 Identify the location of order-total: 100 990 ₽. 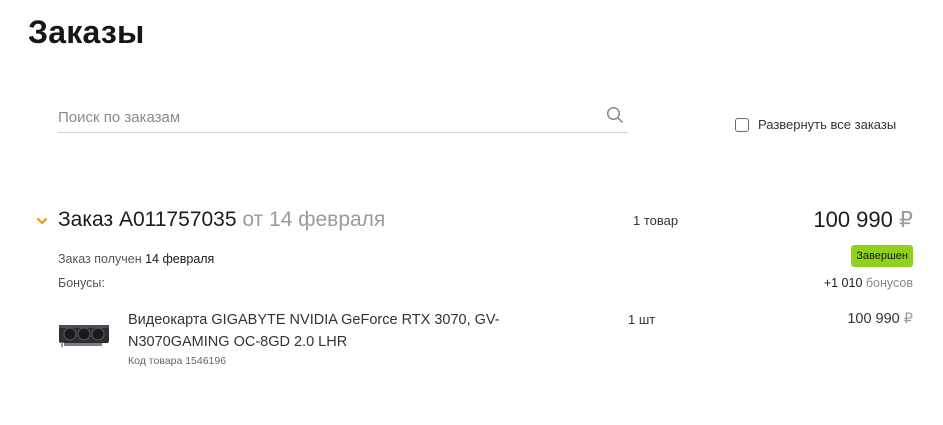
(863, 220).